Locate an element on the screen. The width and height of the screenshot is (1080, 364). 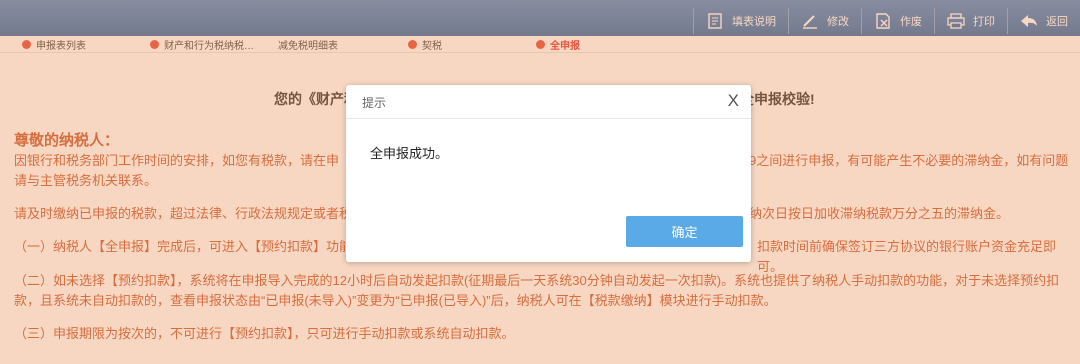
dialog-message: 全申报成功。 is located at coordinates (409, 153).